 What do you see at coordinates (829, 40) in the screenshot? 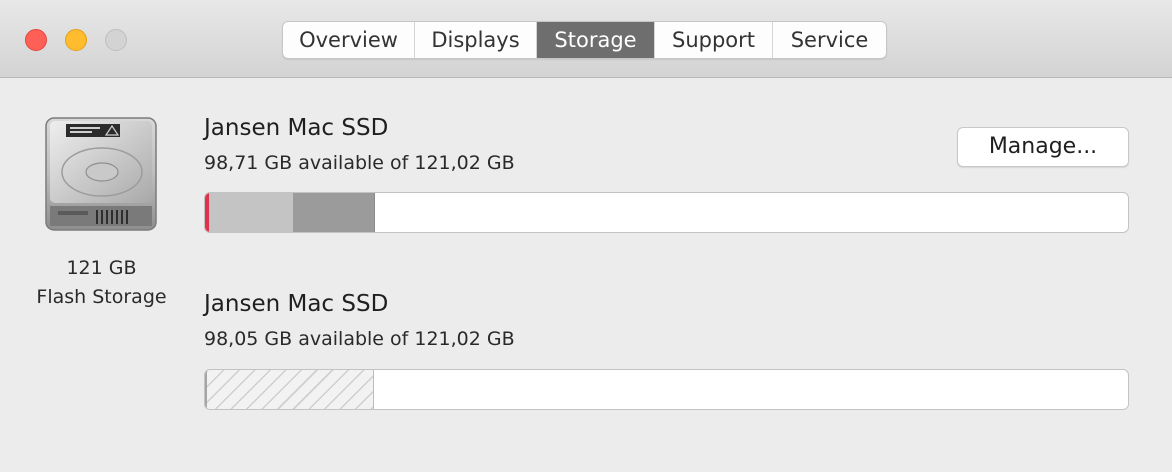
I see `tab-service: Service` at bounding box center [829, 40].